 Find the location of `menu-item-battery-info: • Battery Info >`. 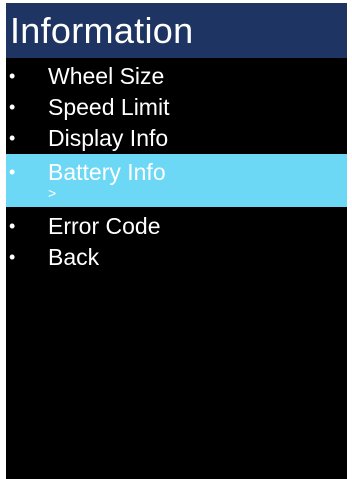

menu-item-battery-info: • Battery Info > is located at coordinates (176, 180).